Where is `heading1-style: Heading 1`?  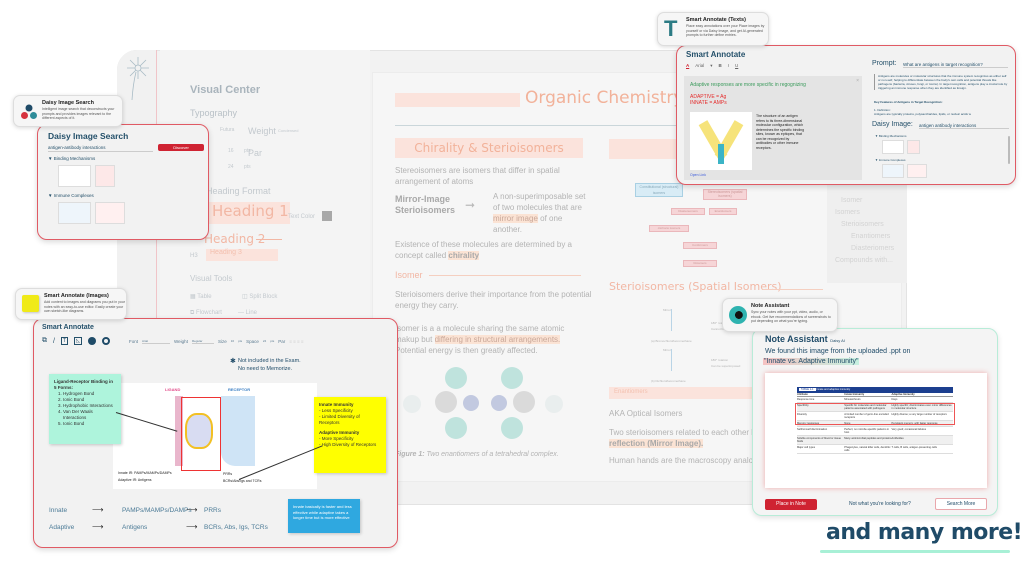 heading1-style: Heading 1 is located at coordinates (249, 213).